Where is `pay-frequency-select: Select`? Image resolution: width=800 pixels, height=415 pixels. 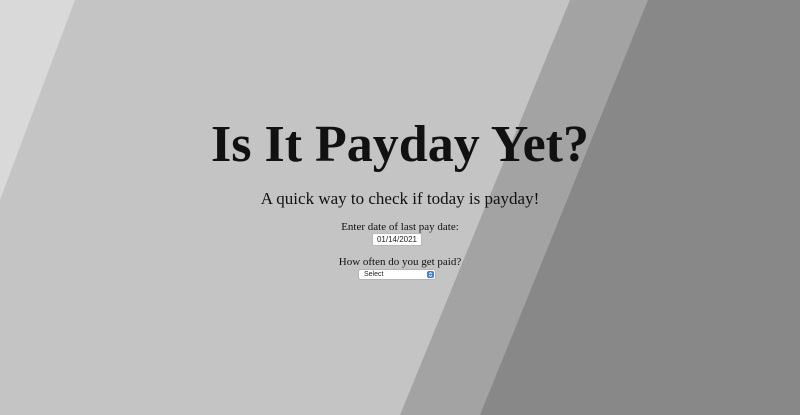 pay-frequency-select: Select is located at coordinates (397, 274).